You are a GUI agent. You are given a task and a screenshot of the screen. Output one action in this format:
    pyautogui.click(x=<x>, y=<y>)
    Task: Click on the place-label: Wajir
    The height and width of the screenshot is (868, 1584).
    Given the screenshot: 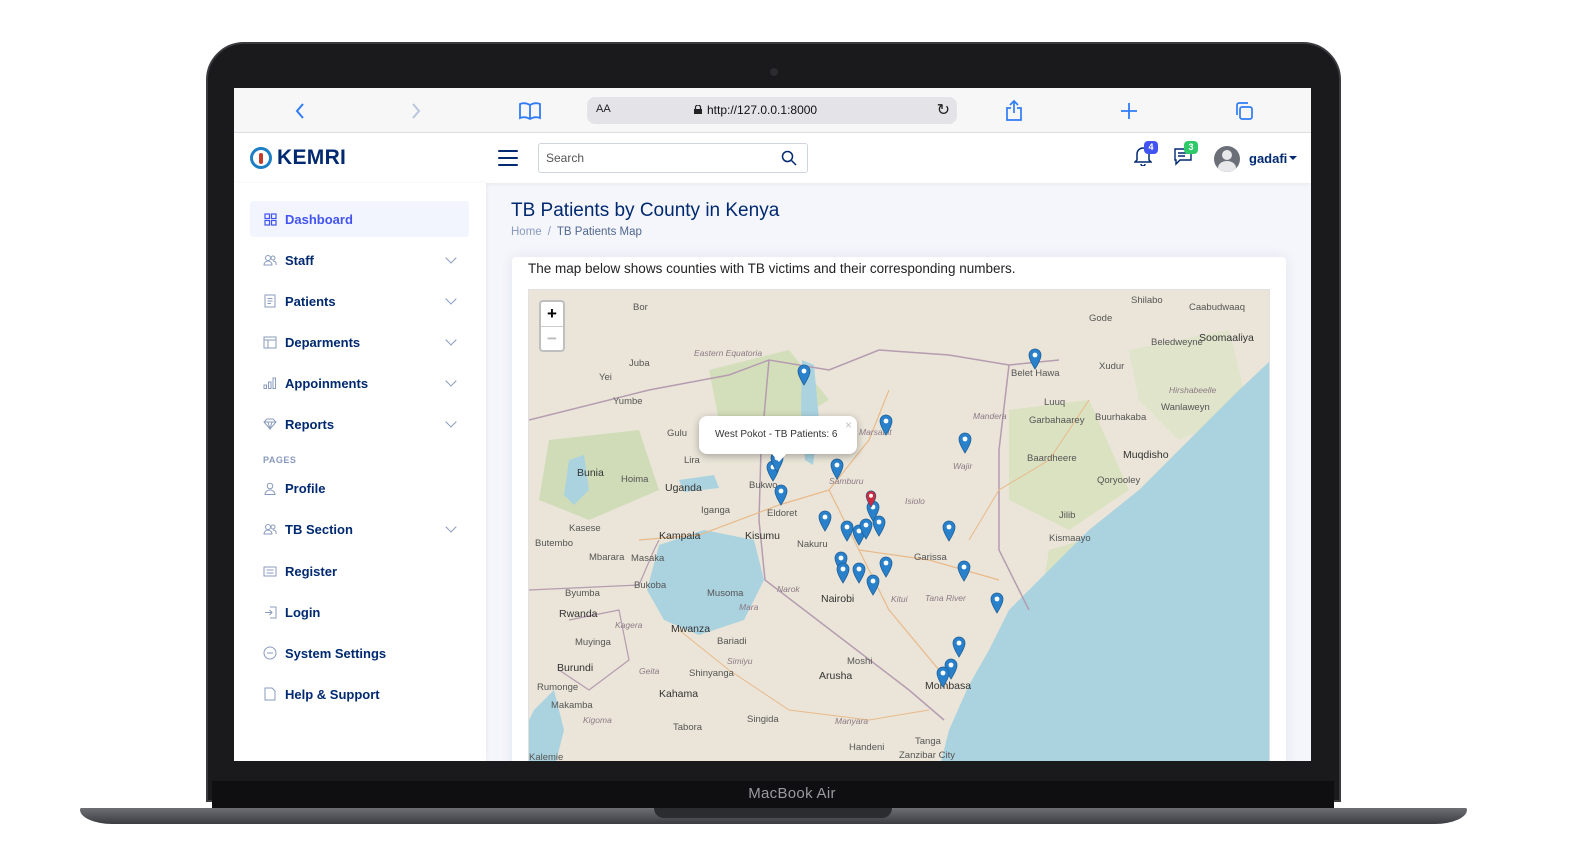 What is the action you would take?
    pyautogui.click(x=963, y=466)
    